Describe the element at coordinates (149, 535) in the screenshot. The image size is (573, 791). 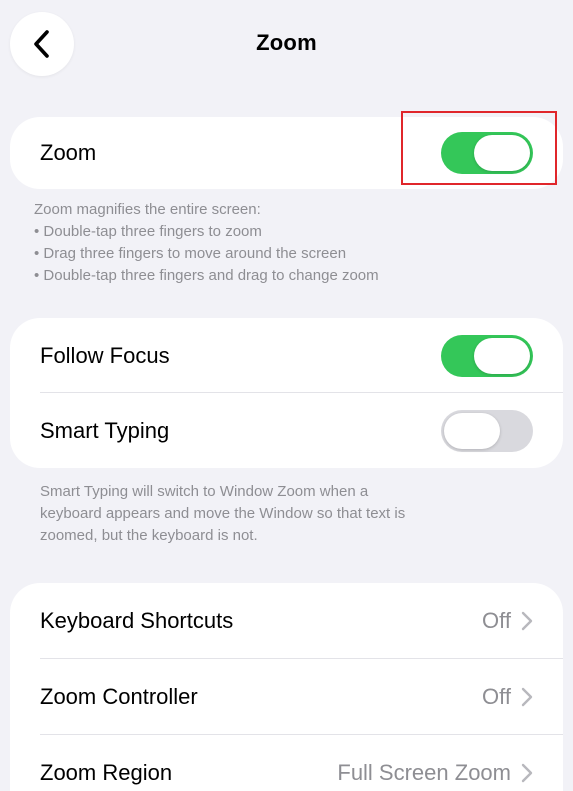
I see `smart-typing-description-line: zoomed, but the keyboard is not.` at that location.